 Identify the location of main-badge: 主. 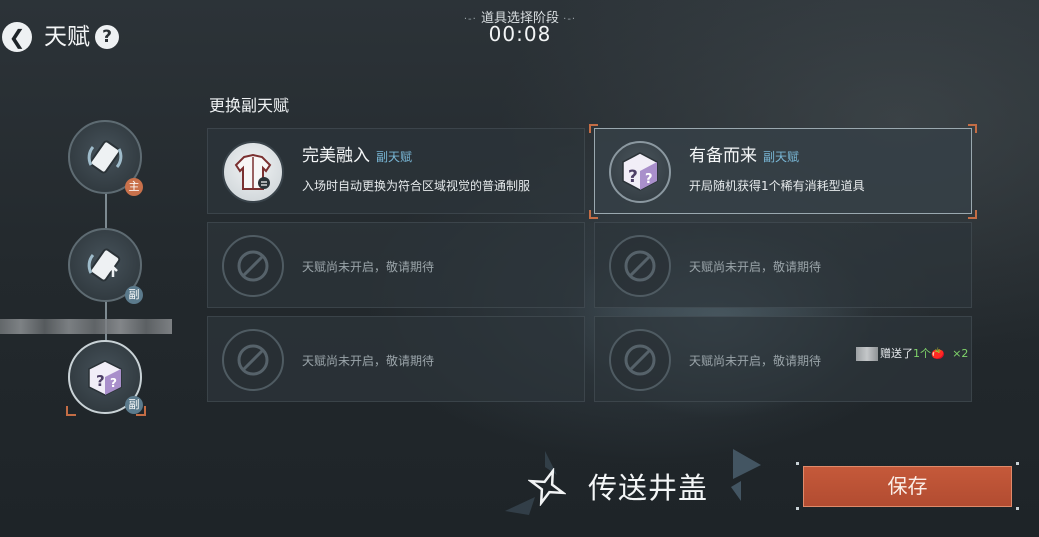
(134, 187).